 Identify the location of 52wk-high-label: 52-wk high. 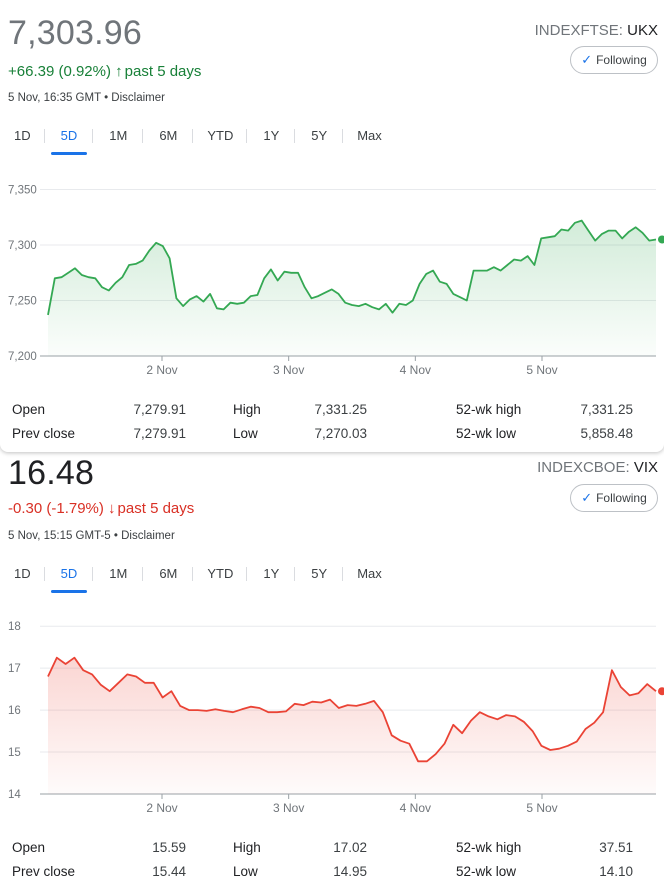
(489, 409).